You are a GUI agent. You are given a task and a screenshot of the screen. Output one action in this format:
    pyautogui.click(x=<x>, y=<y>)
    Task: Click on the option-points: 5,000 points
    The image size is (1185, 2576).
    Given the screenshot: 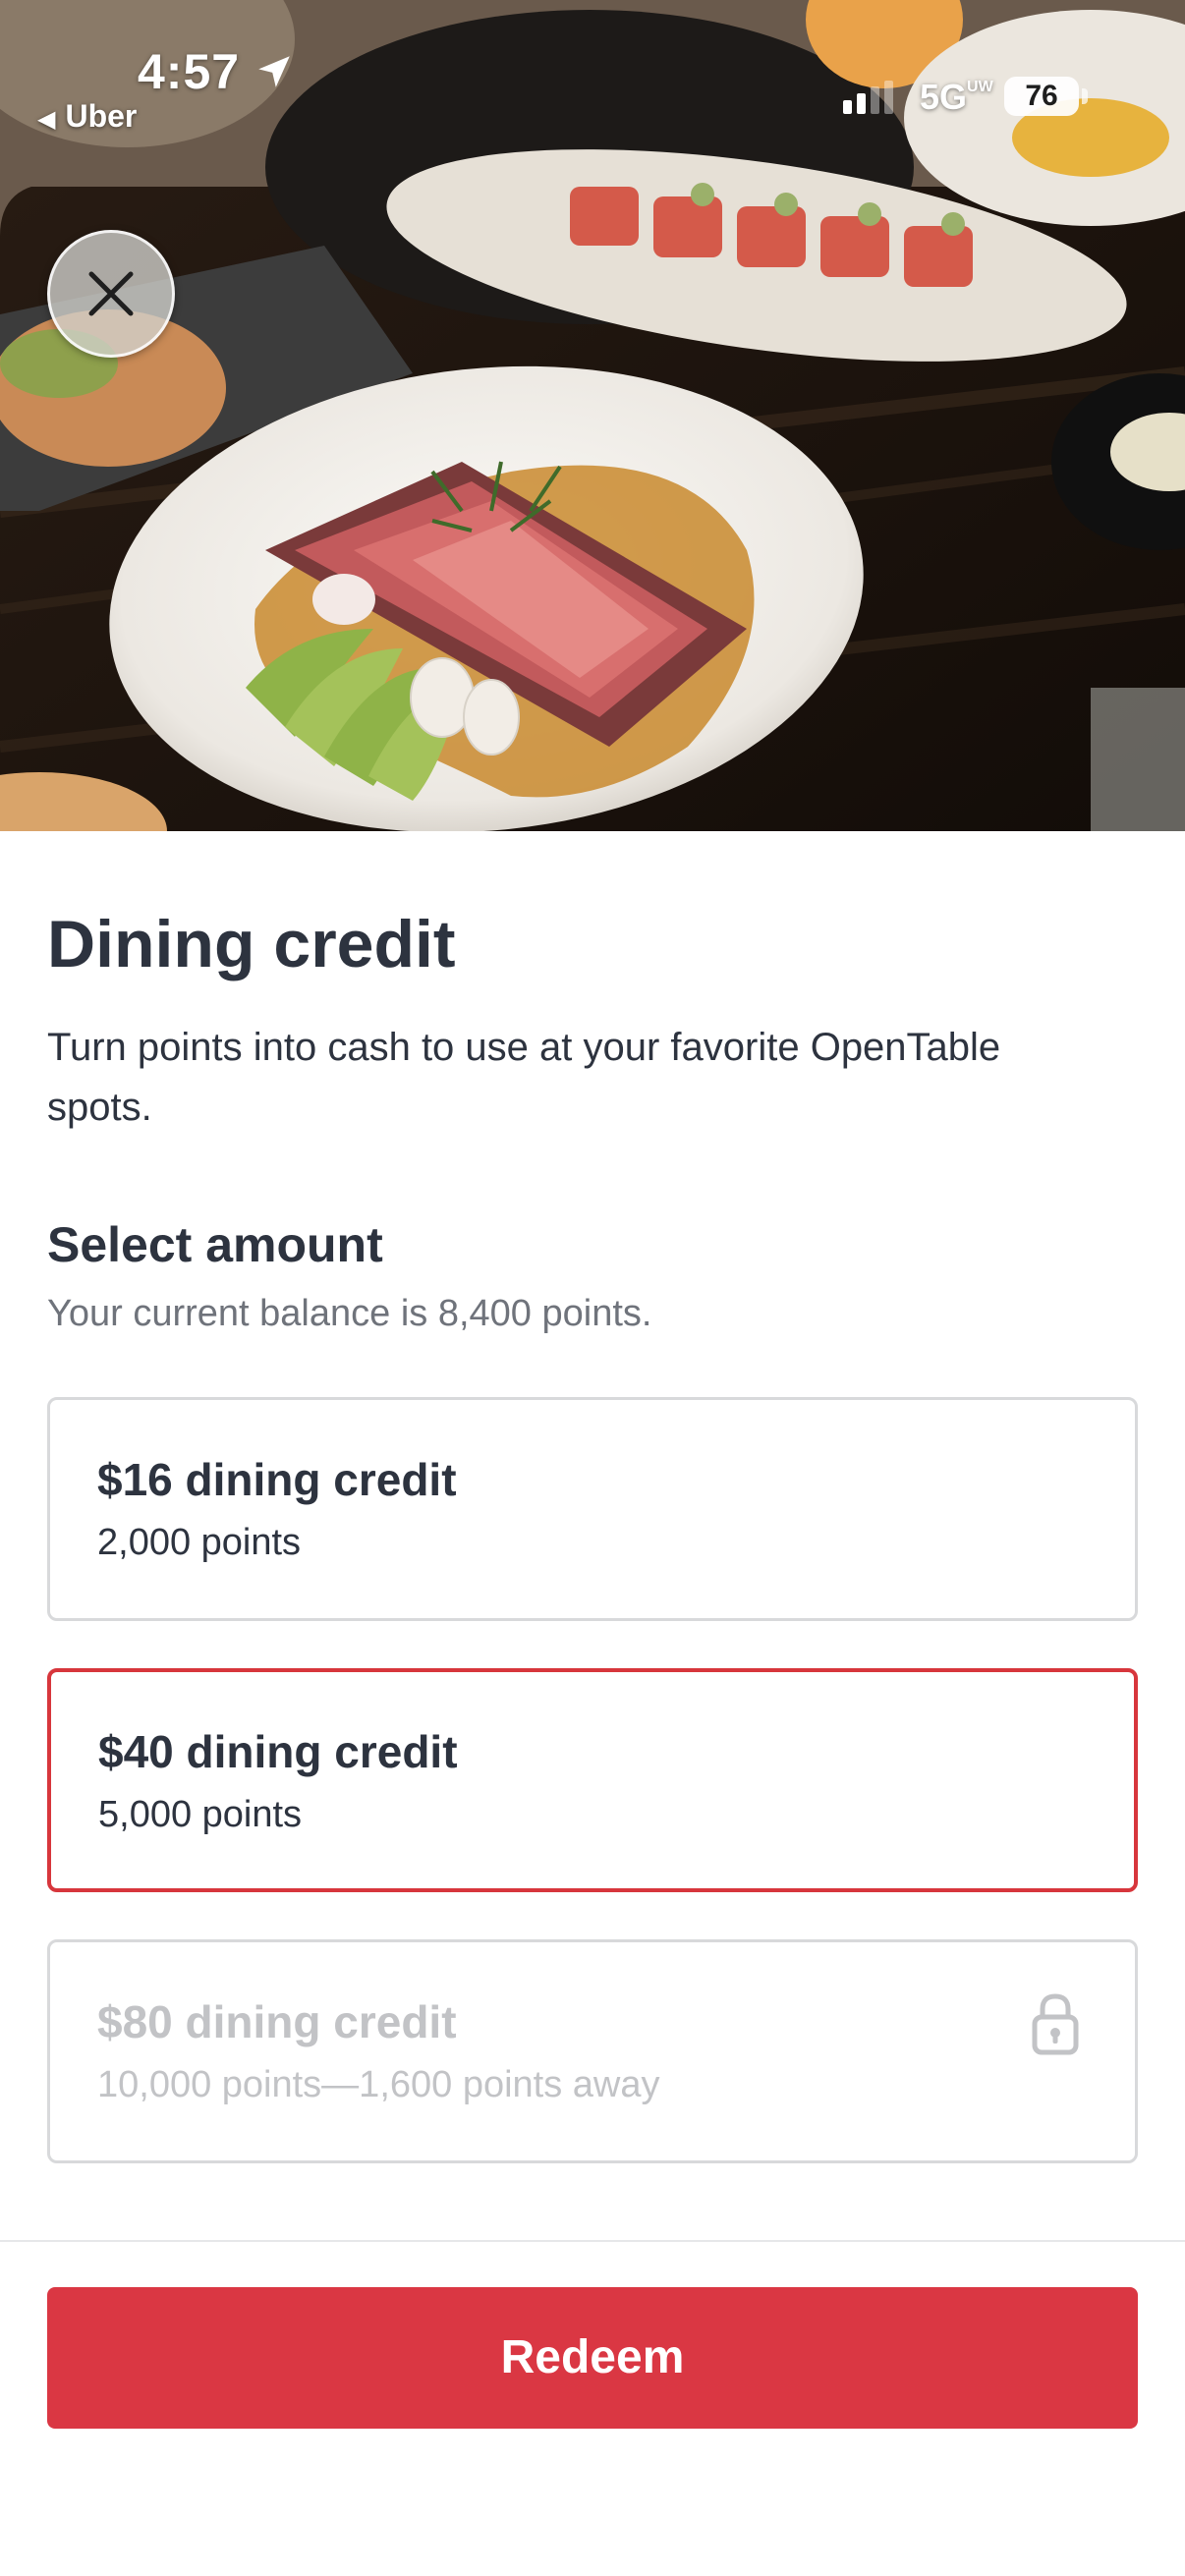 What is the action you would take?
    pyautogui.click(x=200, y=1814)
    